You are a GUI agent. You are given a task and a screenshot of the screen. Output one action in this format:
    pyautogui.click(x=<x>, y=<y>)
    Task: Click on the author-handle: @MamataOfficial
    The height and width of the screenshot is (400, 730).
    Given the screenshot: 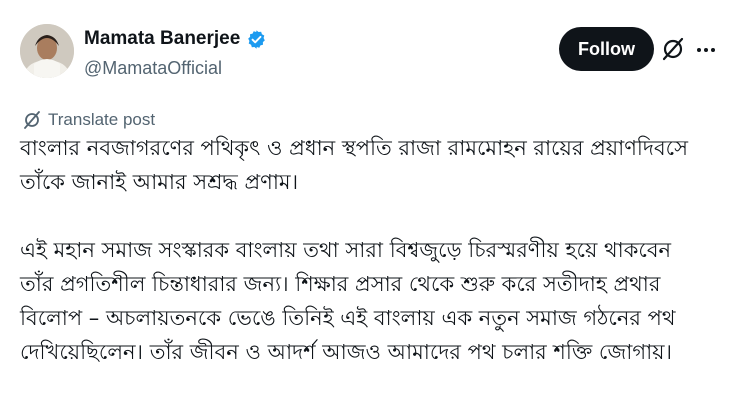 What is the action you would take?
    pyautogui.click(x=153, y=68)
    